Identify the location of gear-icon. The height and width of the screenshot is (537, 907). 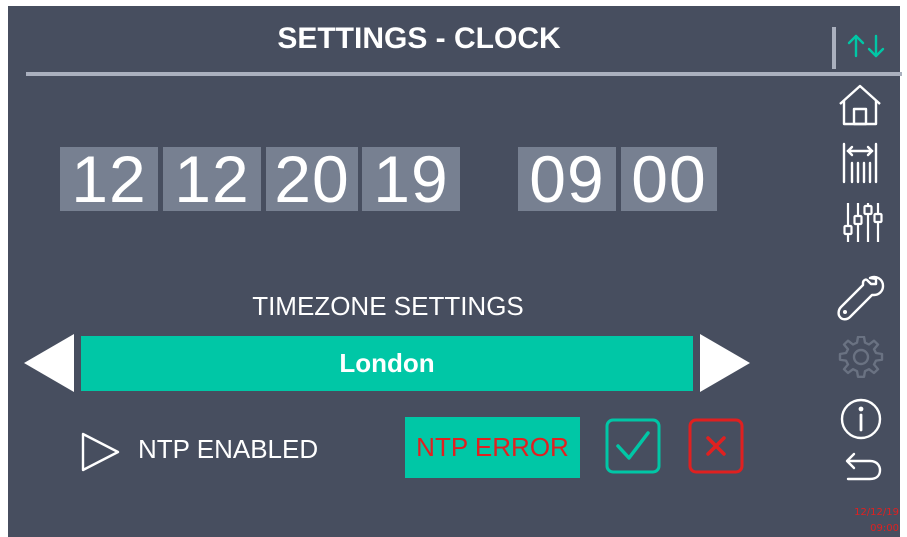
(861, 356).